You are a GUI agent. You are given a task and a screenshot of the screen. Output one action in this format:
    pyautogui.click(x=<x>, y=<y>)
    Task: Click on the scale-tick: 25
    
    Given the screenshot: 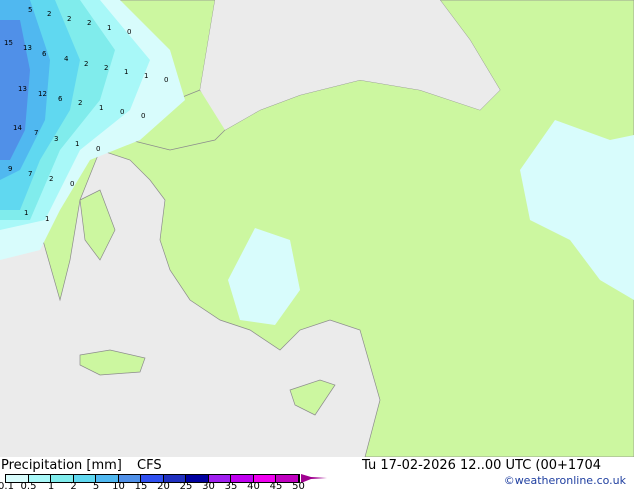 What is the action you would take?
    pyautogui.click(x=186, y=486)
    